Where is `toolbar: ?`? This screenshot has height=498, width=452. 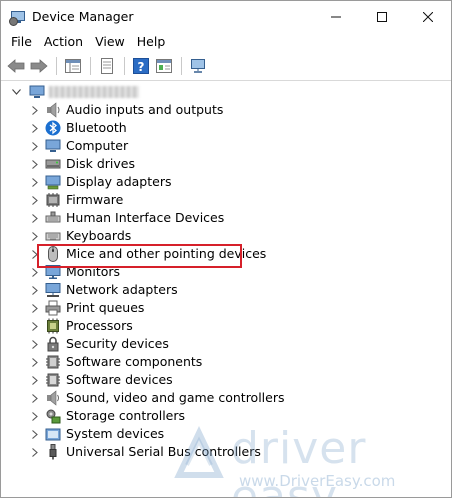 toolbar: ? is located at coordinates (226, 66).